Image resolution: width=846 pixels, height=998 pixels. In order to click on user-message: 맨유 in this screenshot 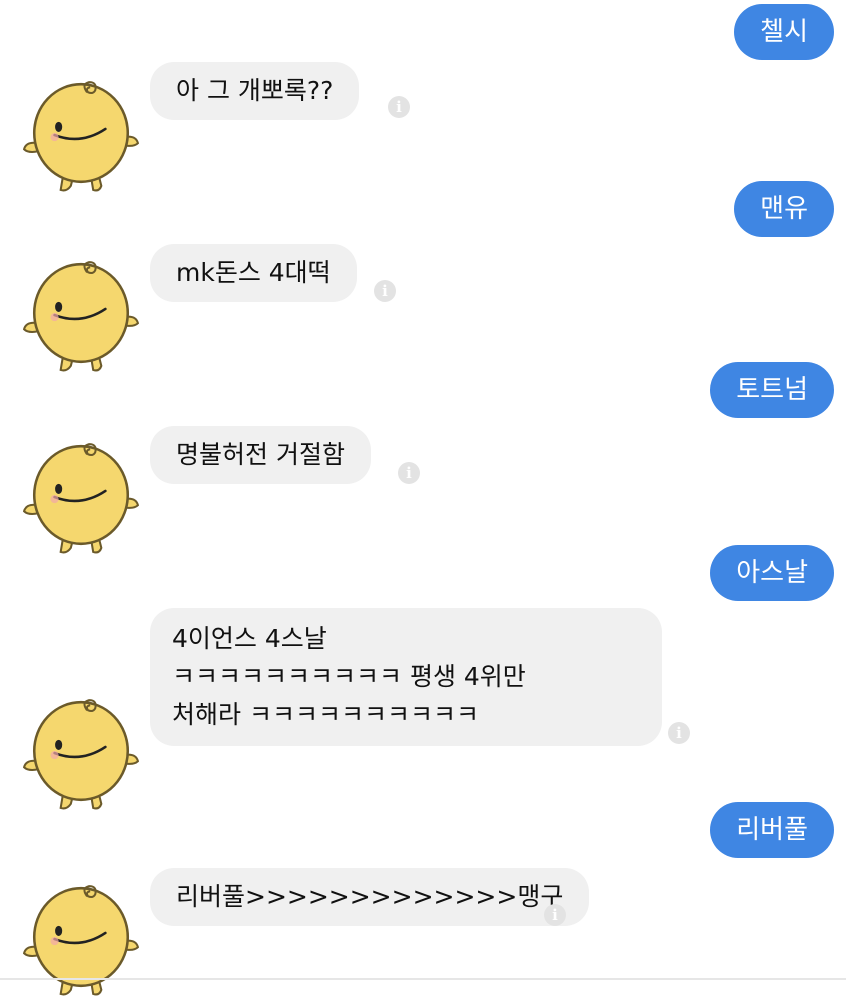, I will do `click(784, 209)`.